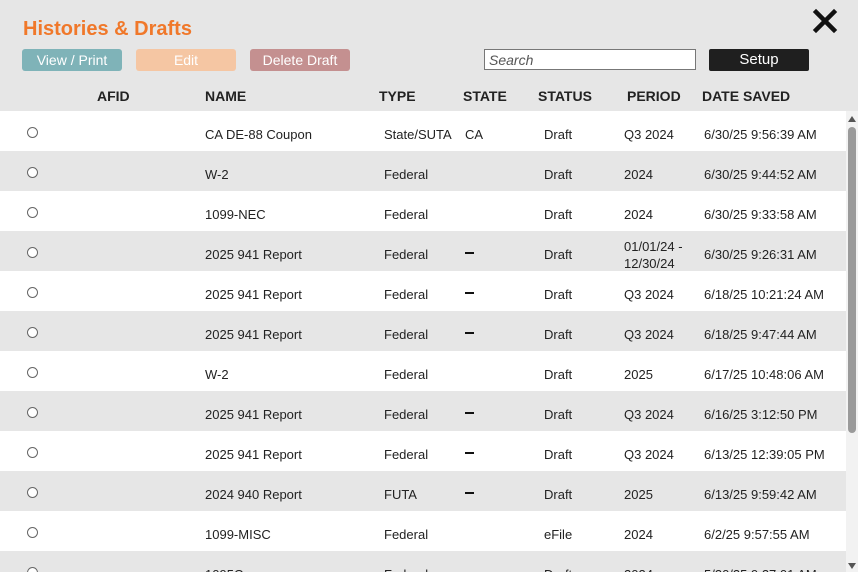 The width and height of the screenshot is (858, 572). I want to click on table-row: W-2 Federal Draft 2025 6/17/25 10:48:06 AM, so click(423, 371).